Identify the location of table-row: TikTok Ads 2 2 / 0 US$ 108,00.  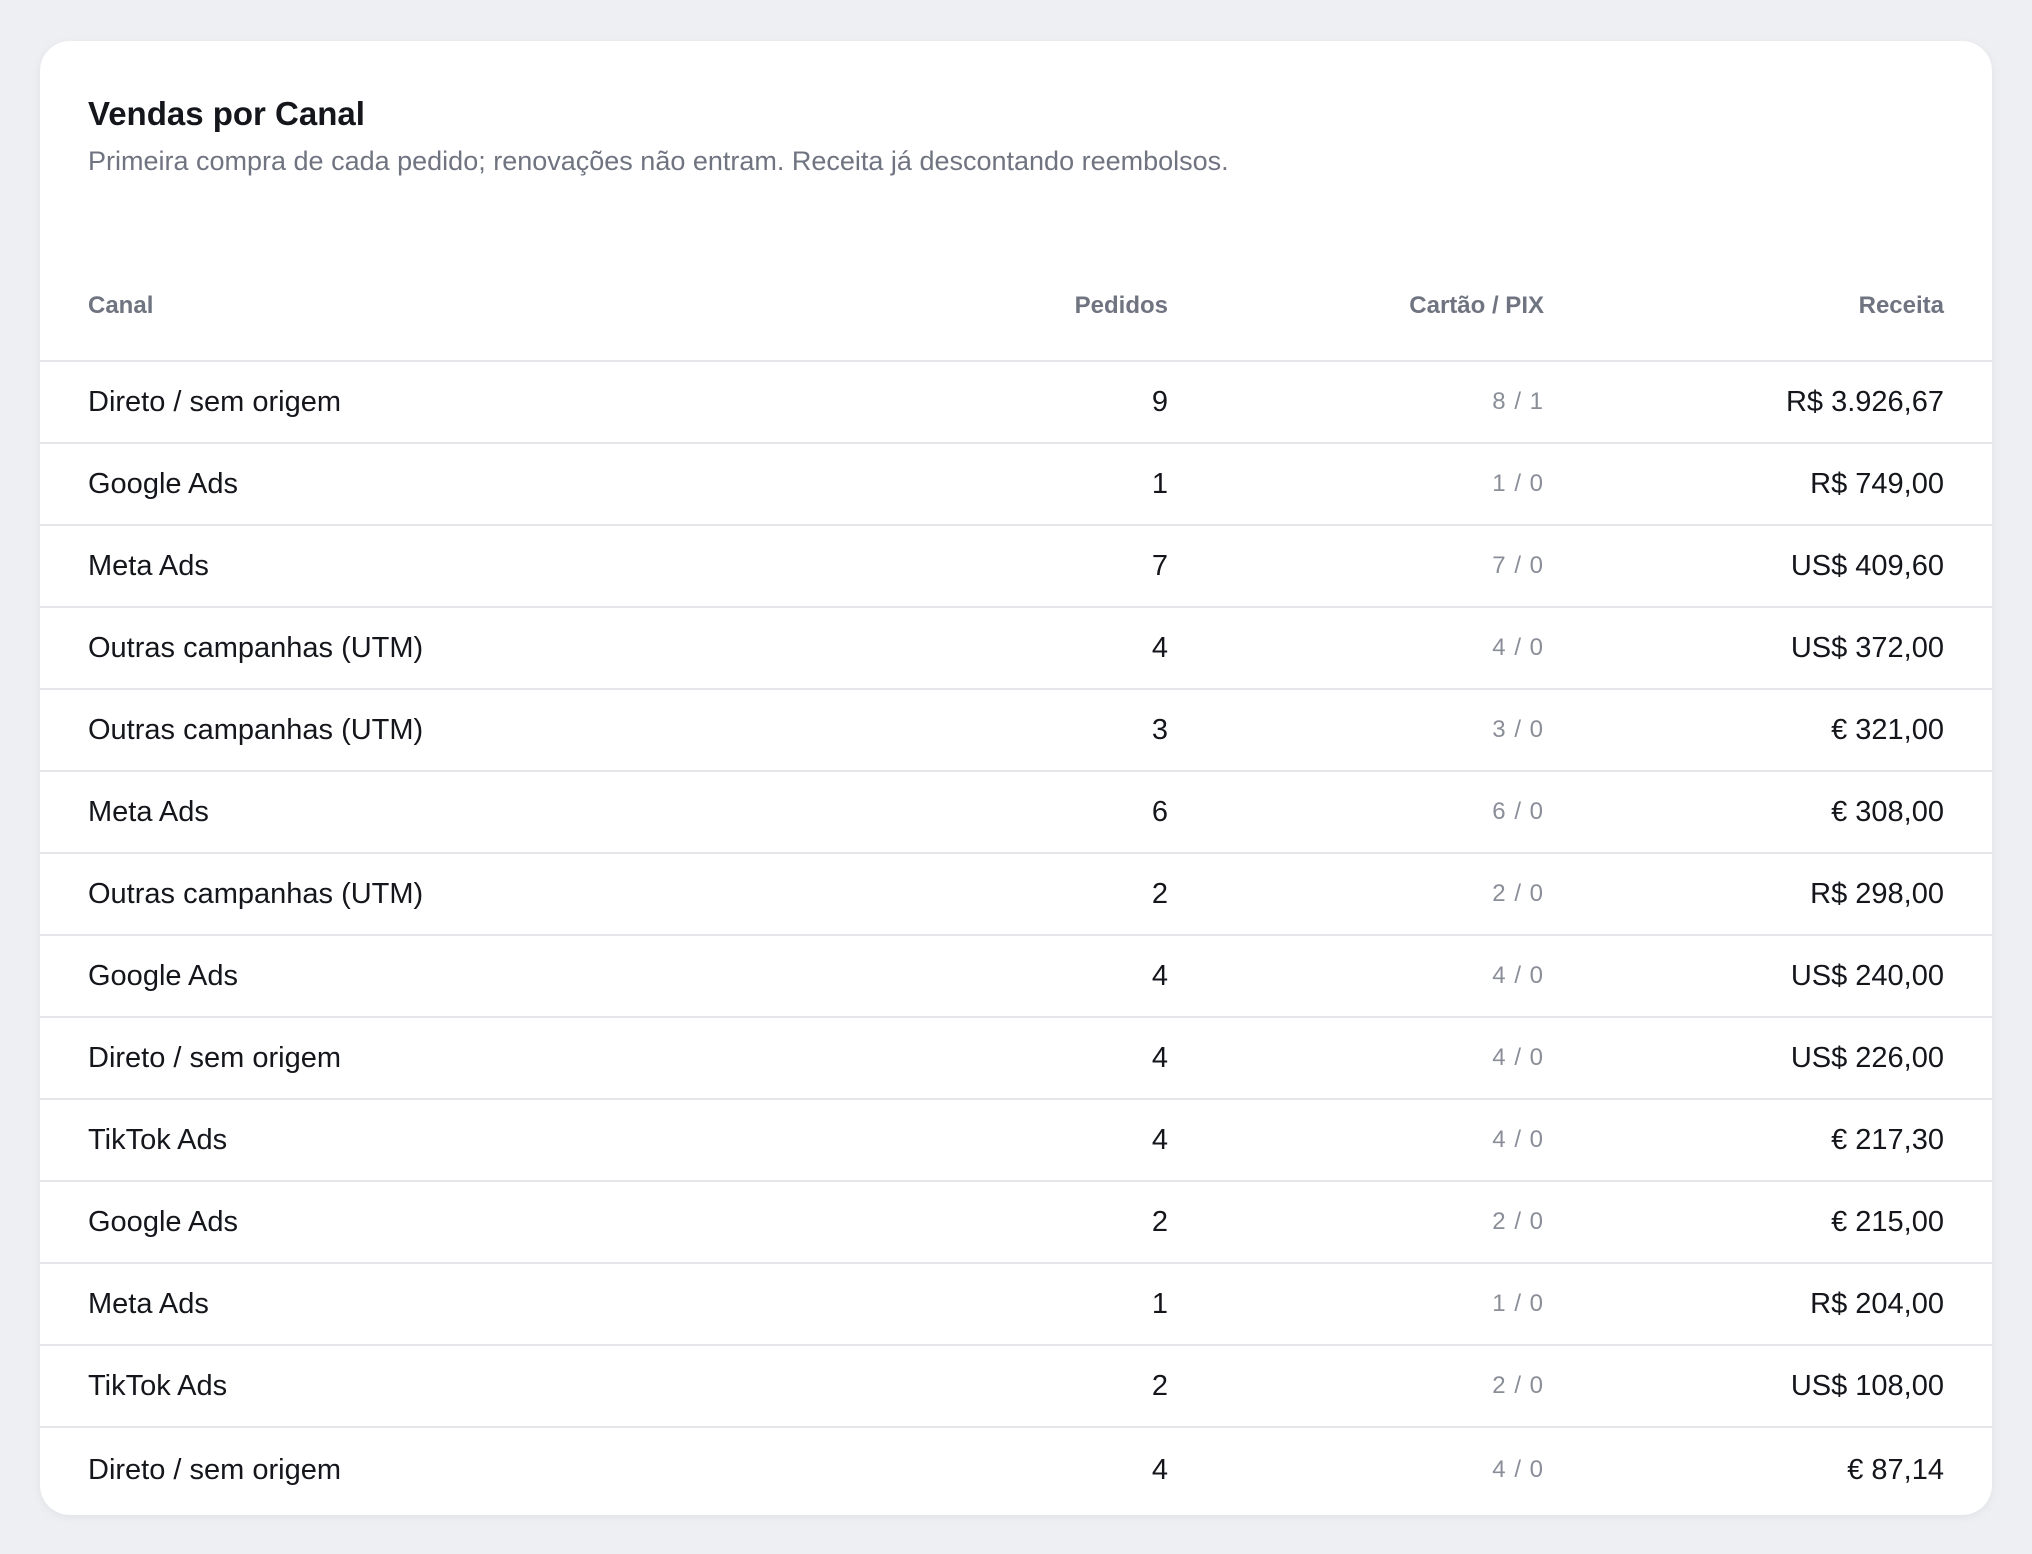
(1016, 1386).